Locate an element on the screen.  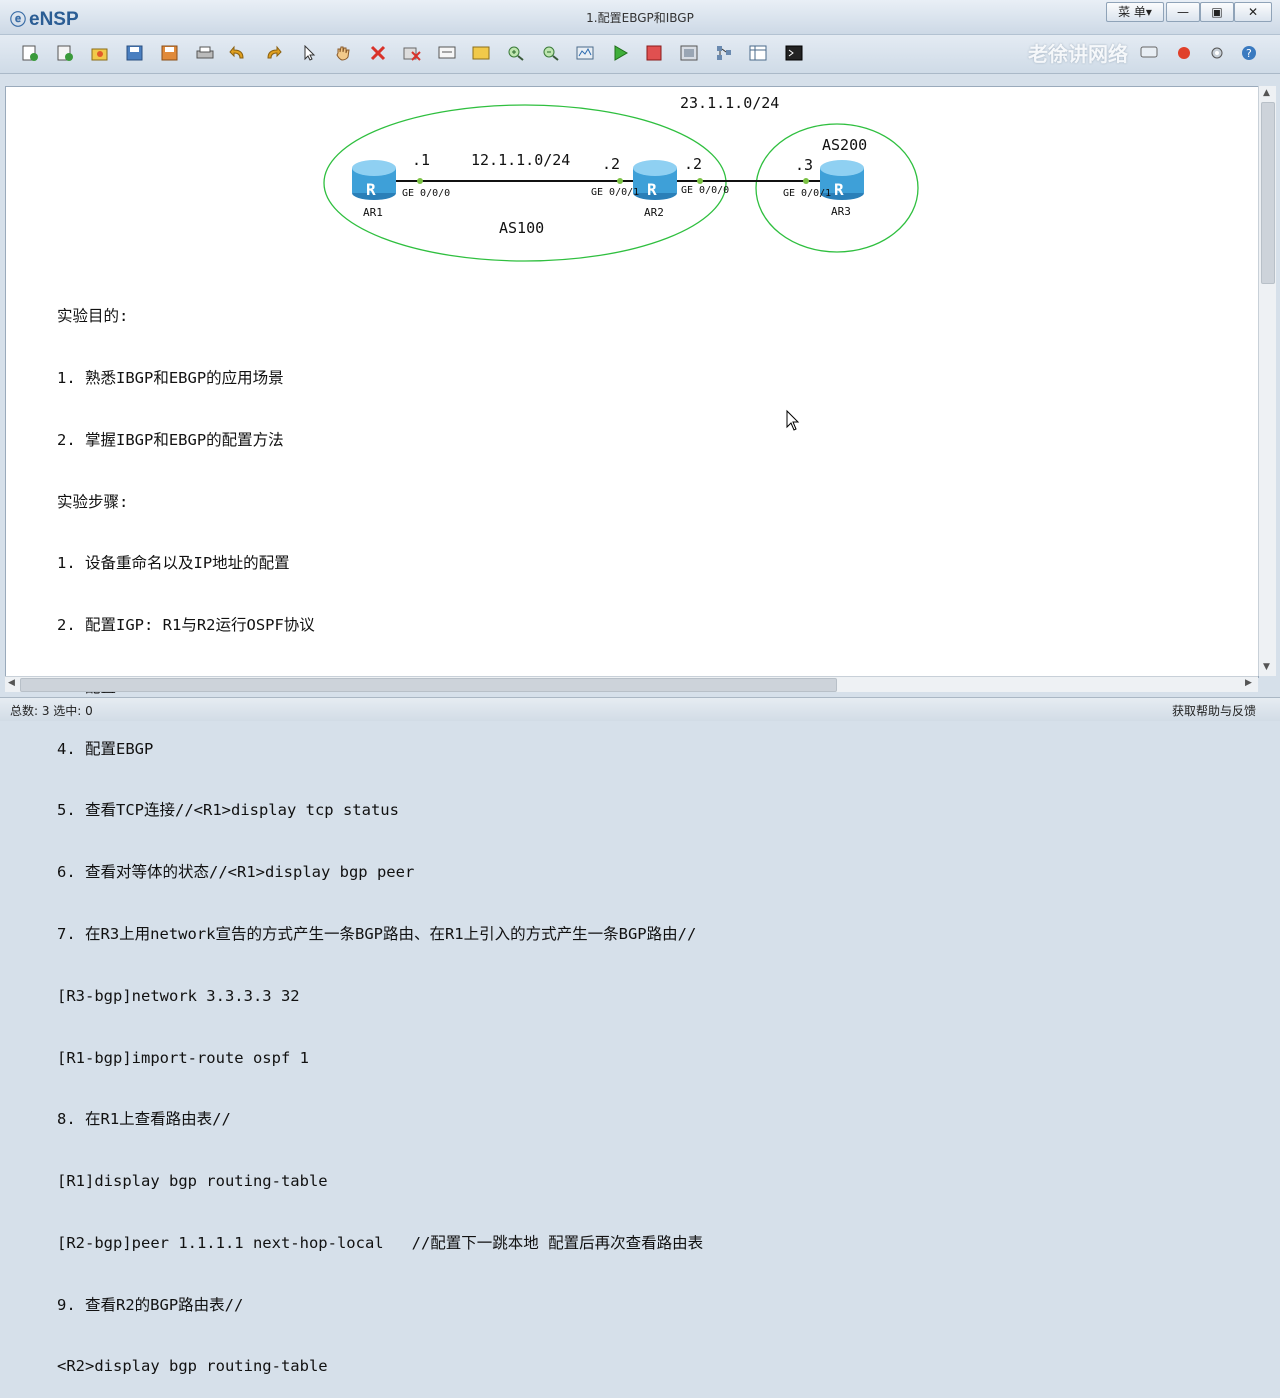
horizontal-scrollbar: ◀ ▶ is located at coordinates (631, 684).